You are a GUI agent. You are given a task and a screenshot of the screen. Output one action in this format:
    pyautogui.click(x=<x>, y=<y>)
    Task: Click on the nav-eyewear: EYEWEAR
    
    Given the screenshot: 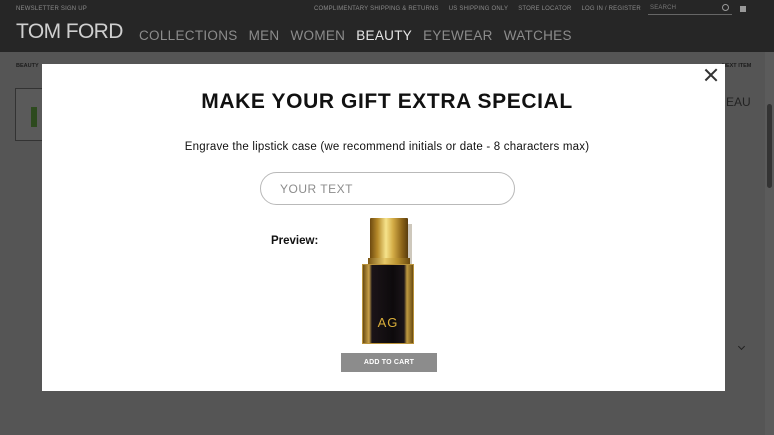 What is the action you would take?
    pyautogui.click(x=458, y=35)
    